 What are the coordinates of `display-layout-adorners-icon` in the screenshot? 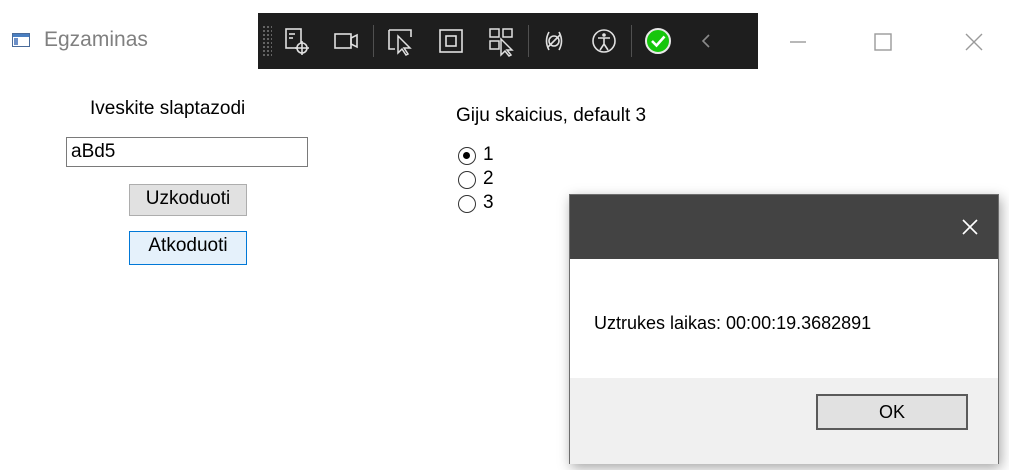 It's located at (451, 41).